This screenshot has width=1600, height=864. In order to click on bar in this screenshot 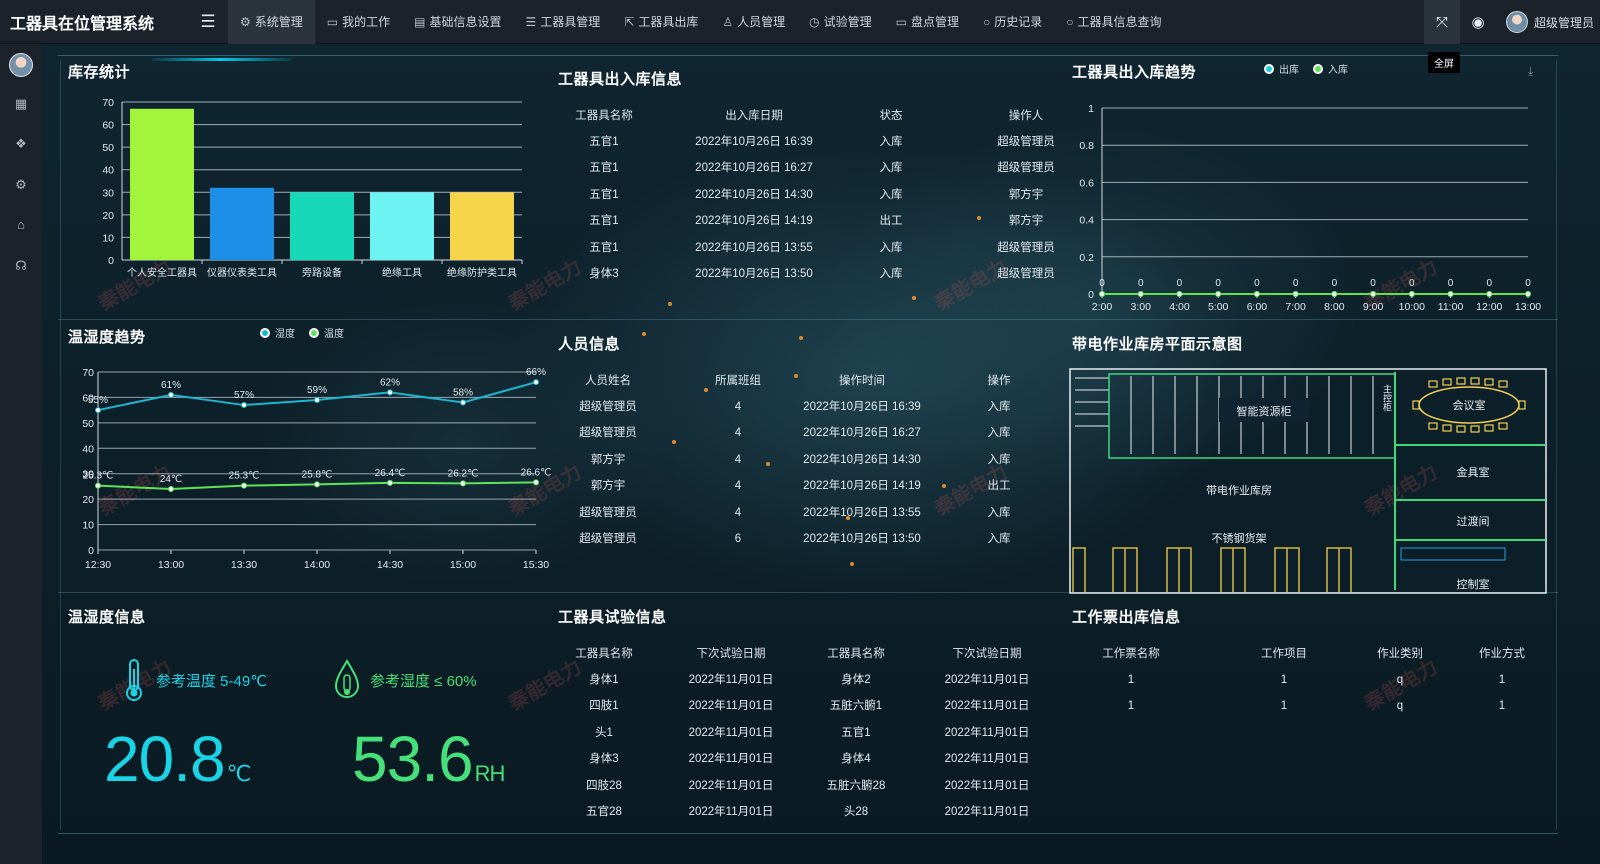, I will do `click(322, 226)`.